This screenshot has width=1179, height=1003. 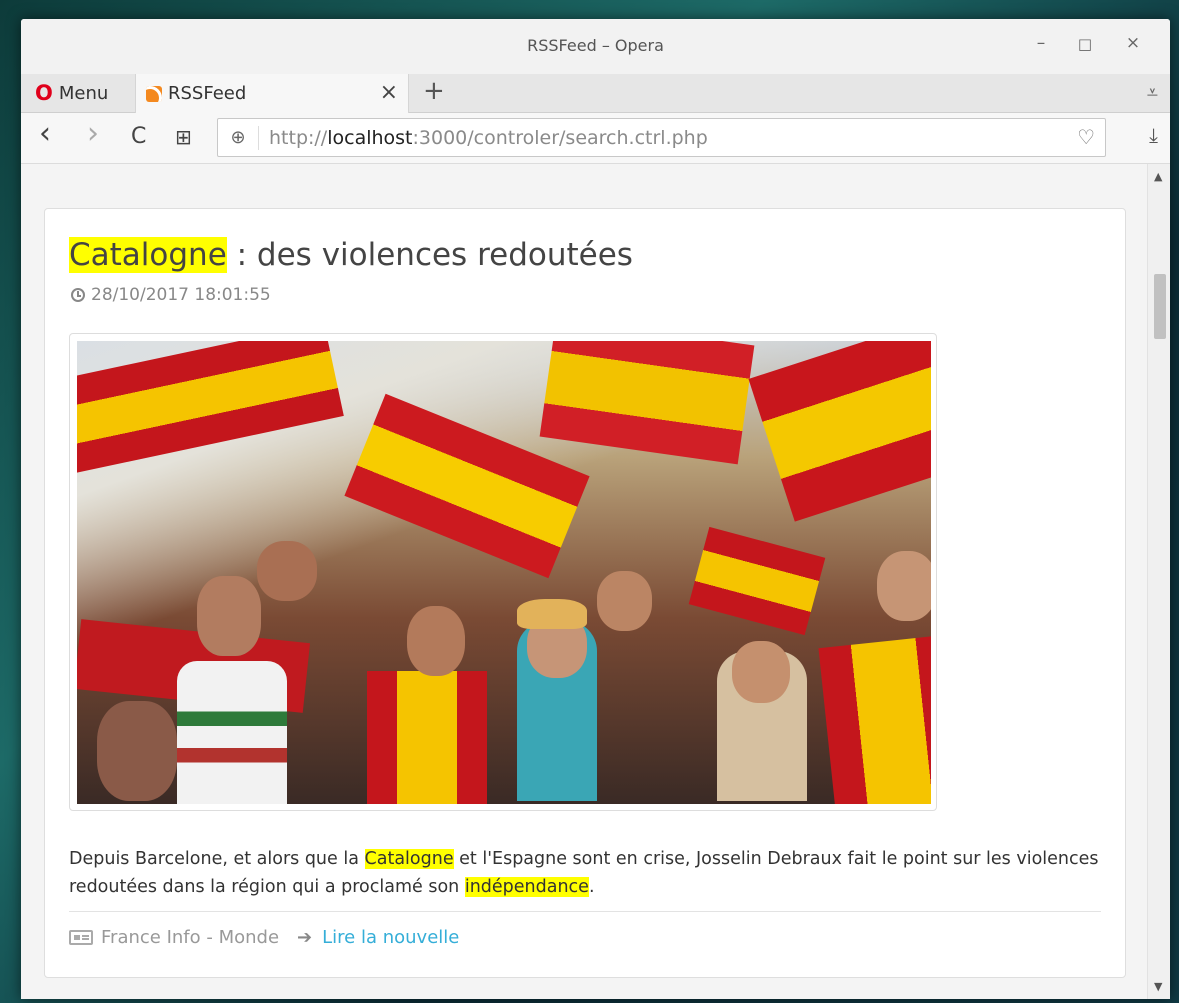 What do you see at coordinates (434, 91) in the screenshot?
I see `new-tab-button: +` at bounding box center [434, 91].